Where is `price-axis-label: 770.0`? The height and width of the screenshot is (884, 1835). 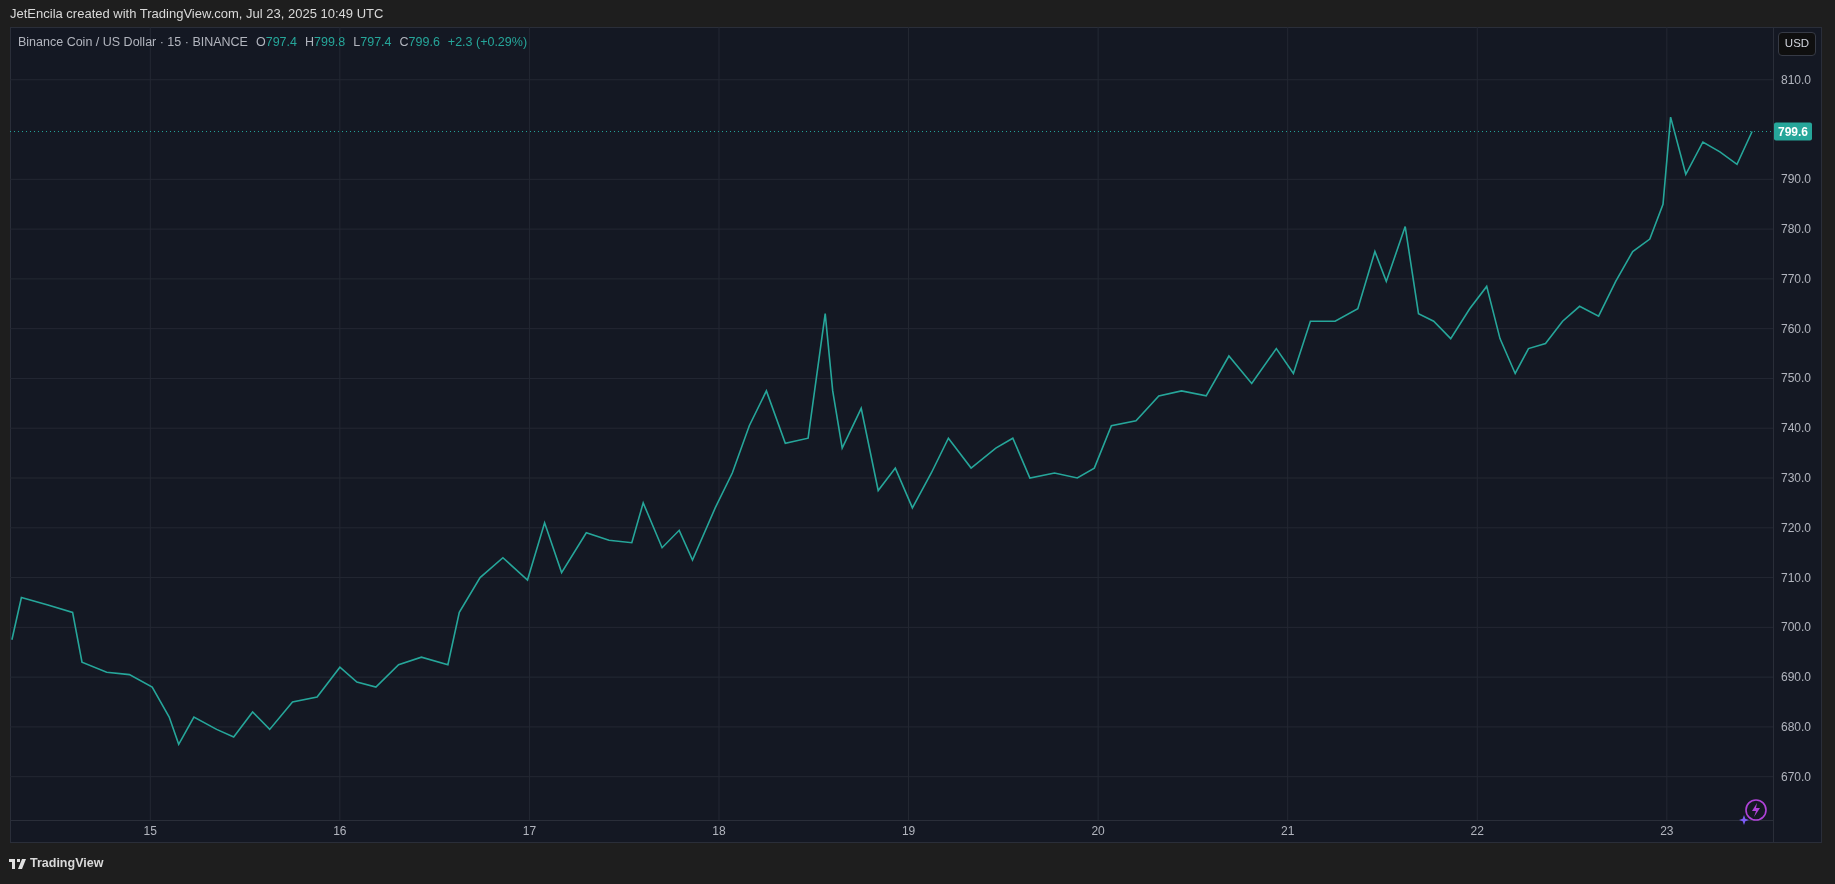
price-axis-label: 770.0 is located at coordinates (1796, 278).